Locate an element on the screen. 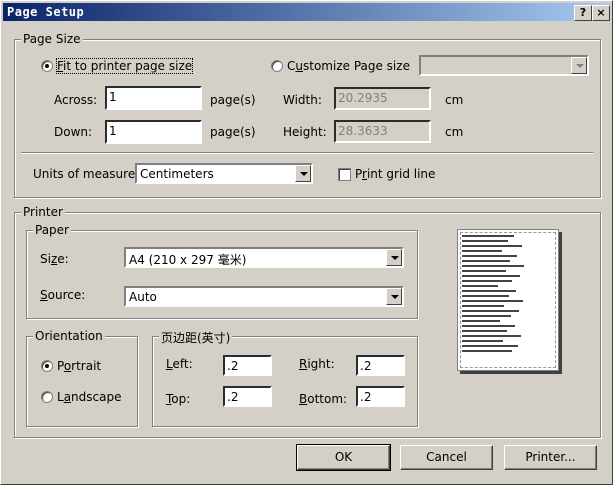  landscape-label: Landscape is located at coordinates (89, 397).